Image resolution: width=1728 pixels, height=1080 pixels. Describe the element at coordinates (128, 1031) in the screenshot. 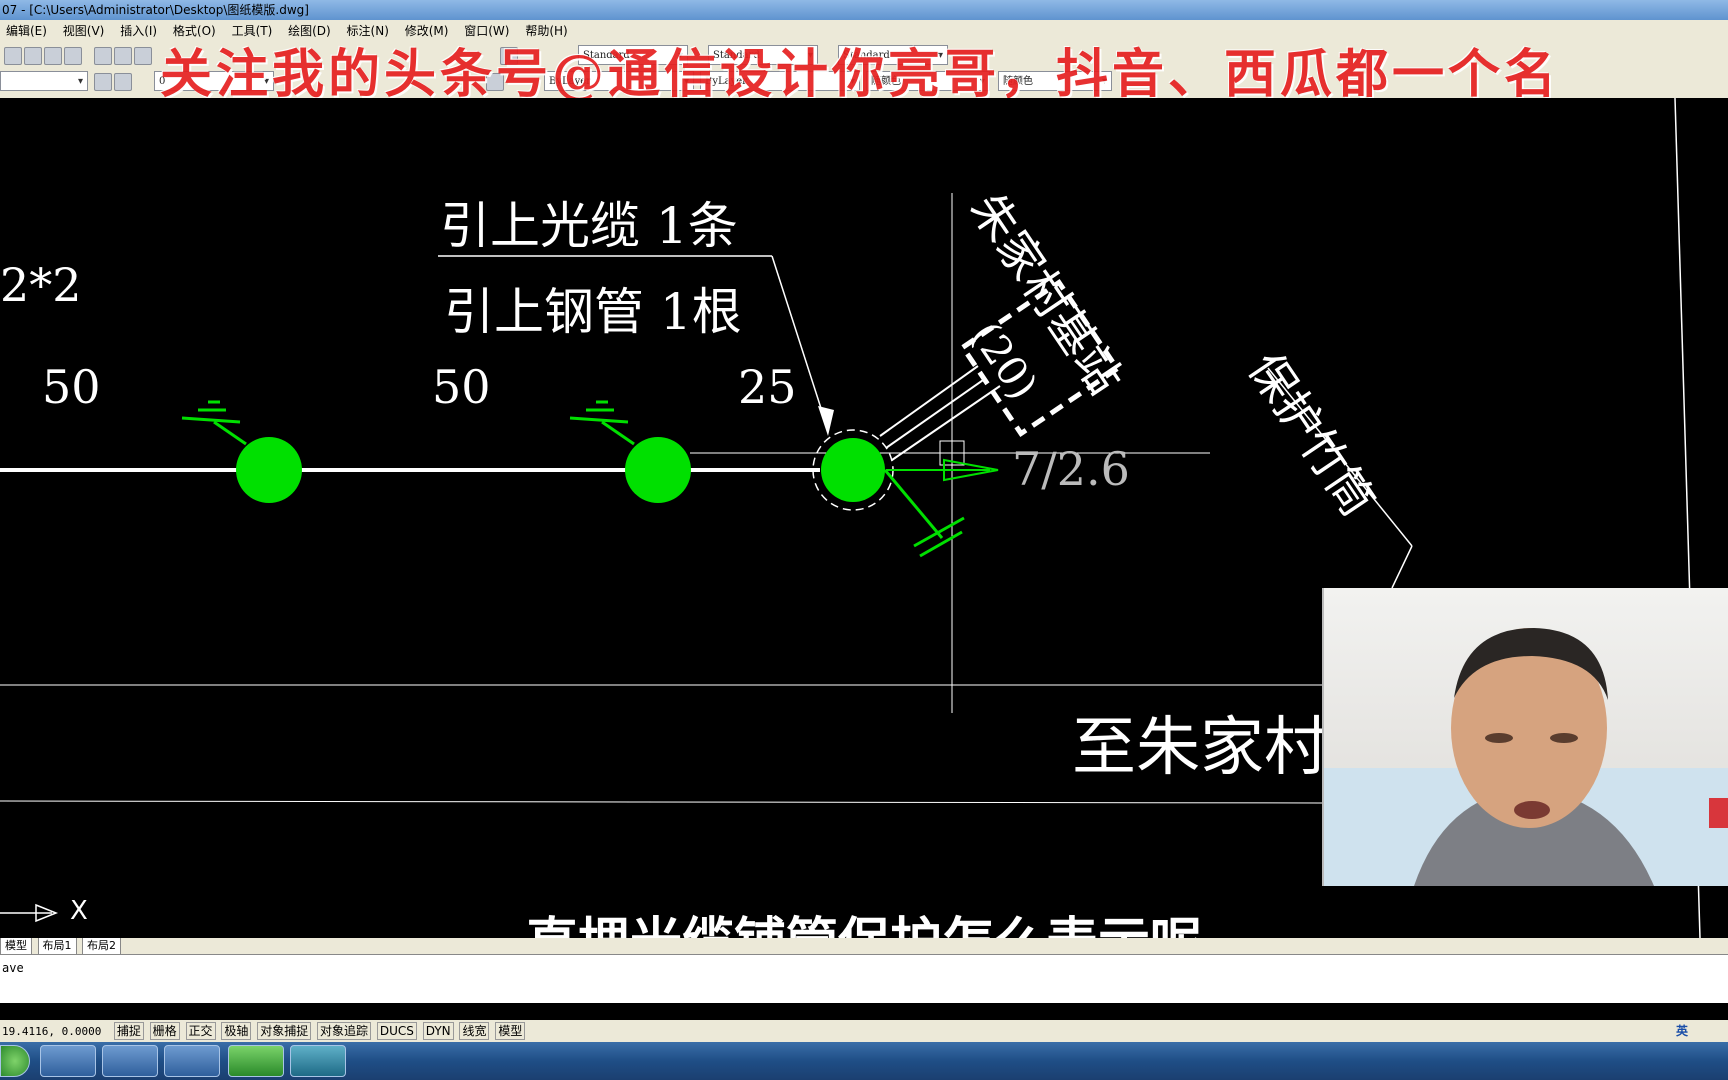

I see `snap-toggle: 捕捉` at that location.